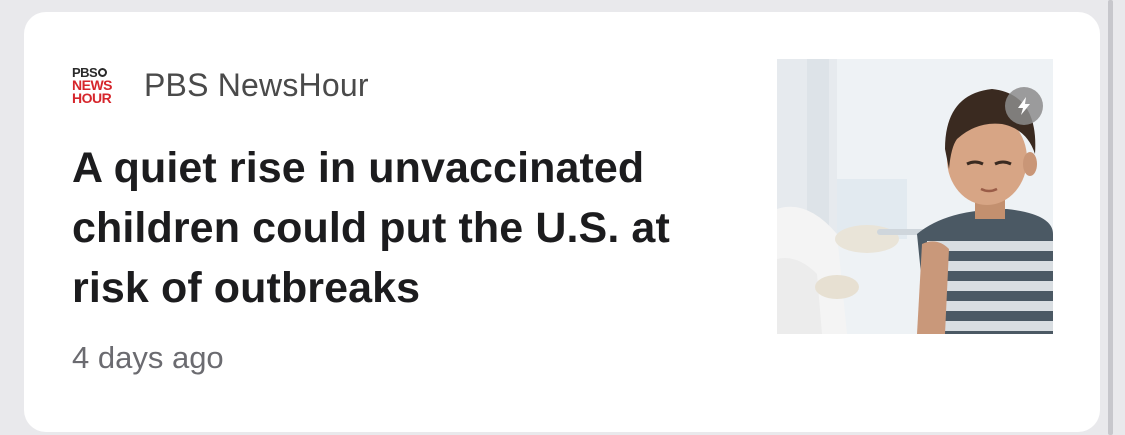 This screenshot has width=1125, height=435. What do you see at coordinates (98, 85) in the screenshot?
I see `pbs-newshour-logo: PBS NEWS HOUR` at bounding box center [98, 85].